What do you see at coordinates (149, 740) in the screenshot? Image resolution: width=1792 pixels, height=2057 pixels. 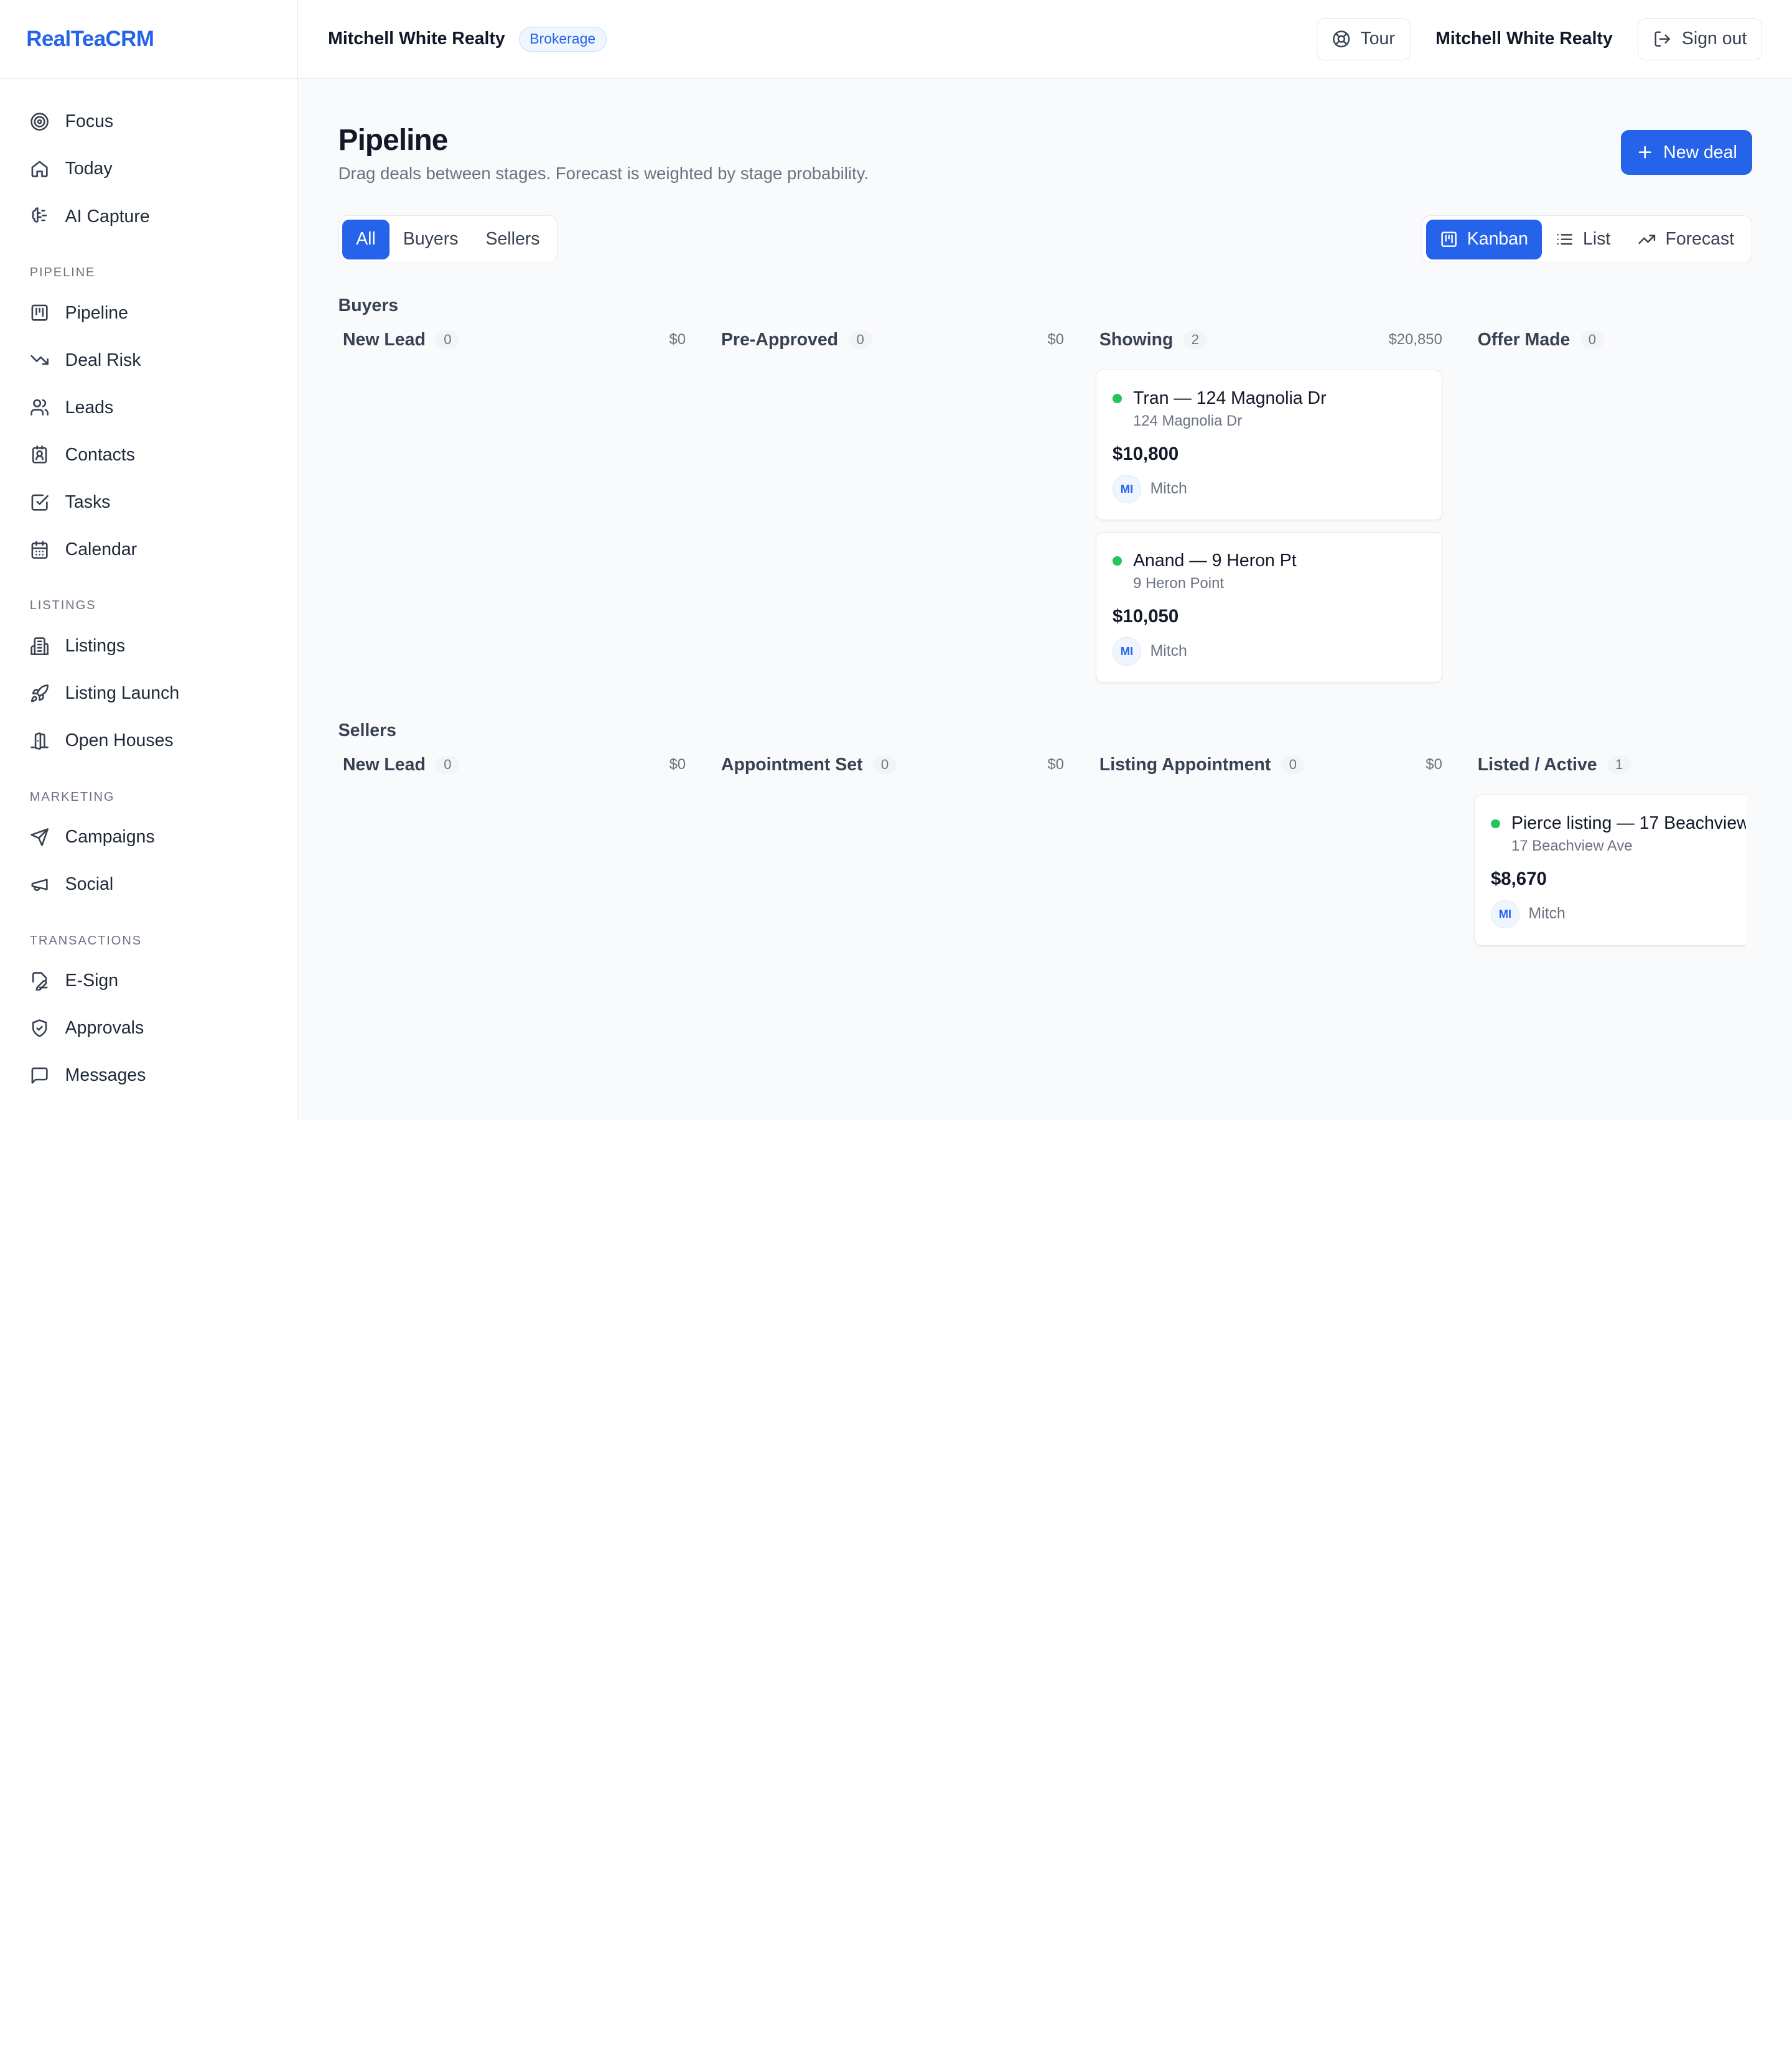 I see `sidebar-item-open-houses: Open Houses` at bounding box center [149, 740].